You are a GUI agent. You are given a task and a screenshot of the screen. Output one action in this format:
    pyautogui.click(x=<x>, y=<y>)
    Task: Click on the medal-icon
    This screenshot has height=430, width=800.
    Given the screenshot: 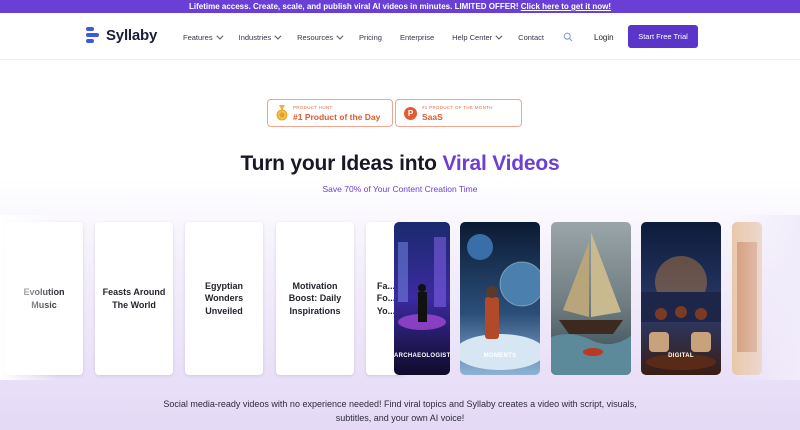 What is the action you would take?
    pyautogui.click(x=282, y=113)
    